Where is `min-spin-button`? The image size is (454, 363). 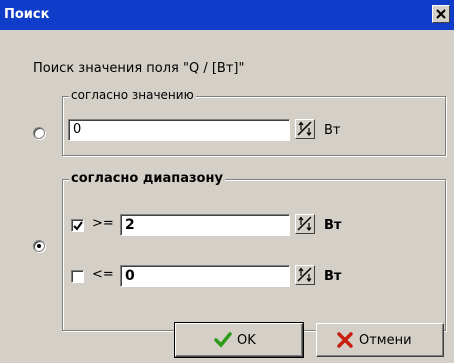
min-spin-button is located at coordinates (305, 224).